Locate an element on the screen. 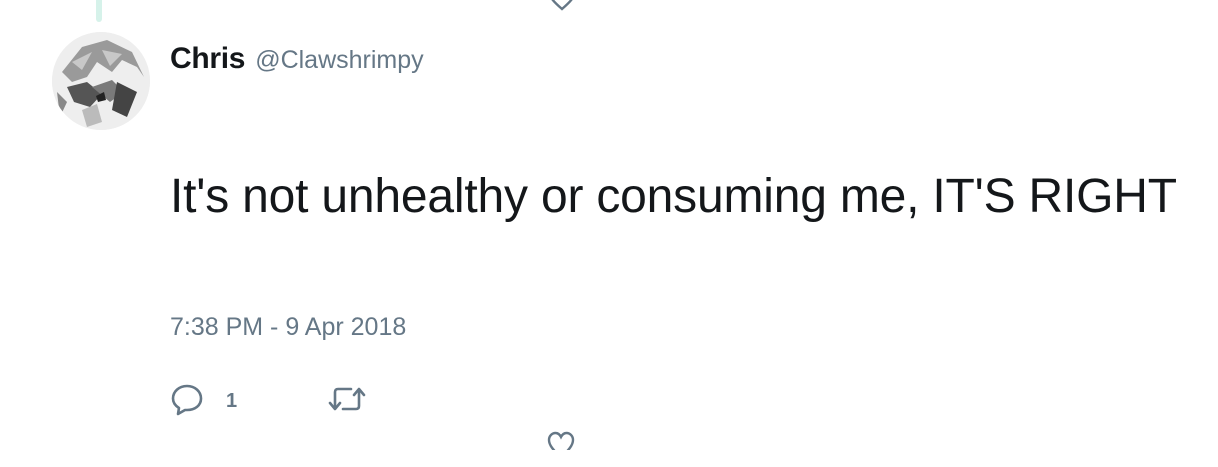  thread-connector-line is located at coordinates (99, 11).